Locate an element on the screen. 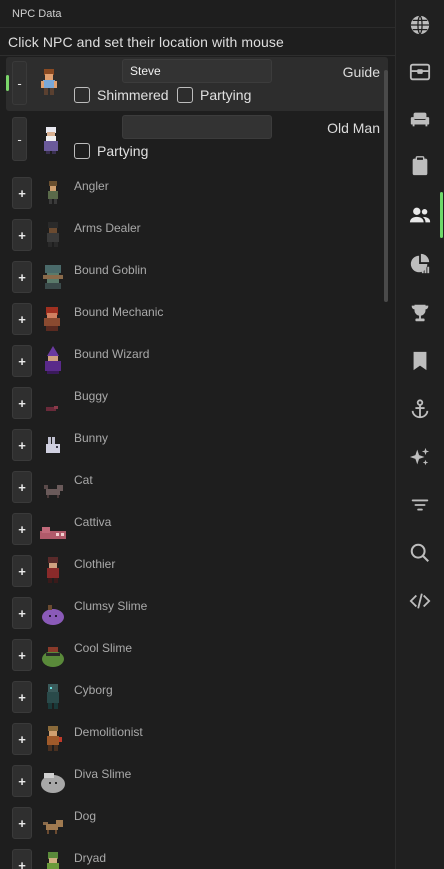 Image resolution: width=444 pixels, height=869 pixels. npc-name-input: Steve is located at coordinates (197, 71).